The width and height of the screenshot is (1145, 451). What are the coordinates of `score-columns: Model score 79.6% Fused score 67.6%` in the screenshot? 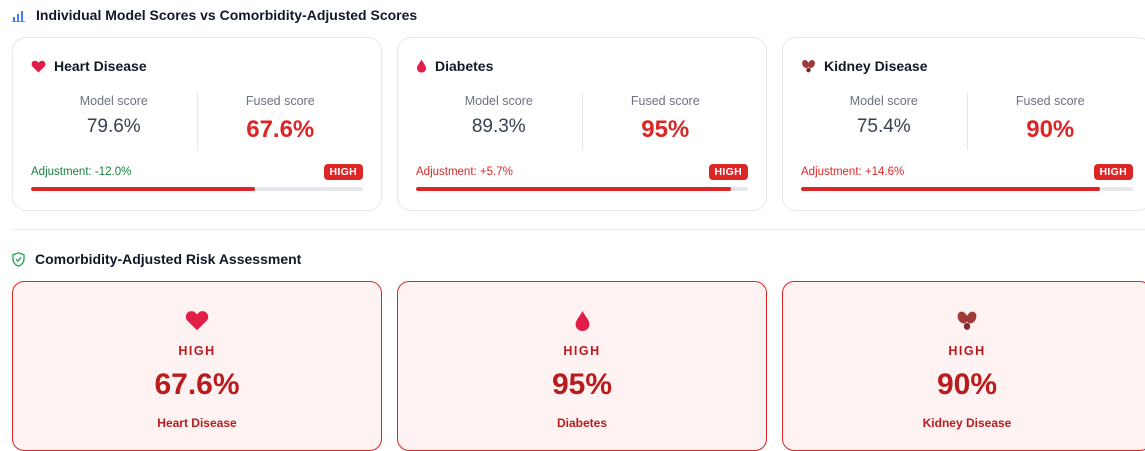 It's located at (197, 121).